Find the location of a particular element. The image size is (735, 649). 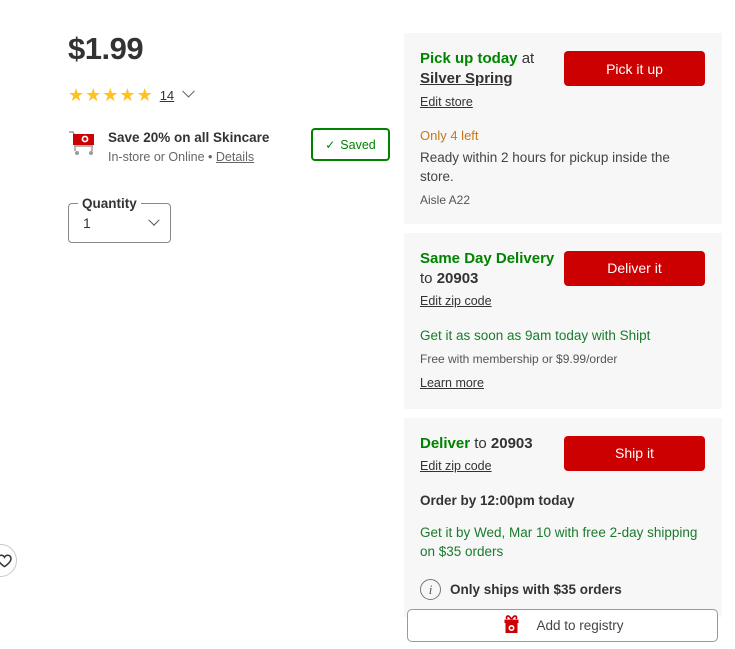

add-to-registry-label: Add to registry is located at coordinates (580, 625).